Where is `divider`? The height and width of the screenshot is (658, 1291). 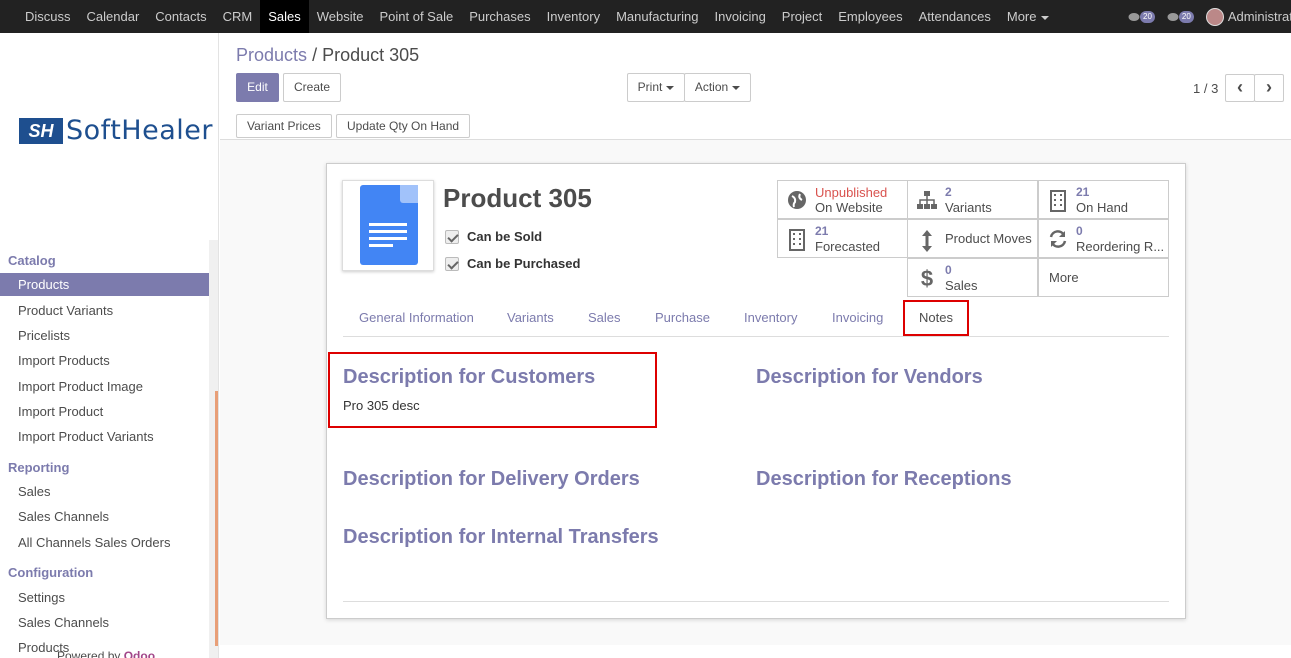 divider is located at coordinates (756, 601).